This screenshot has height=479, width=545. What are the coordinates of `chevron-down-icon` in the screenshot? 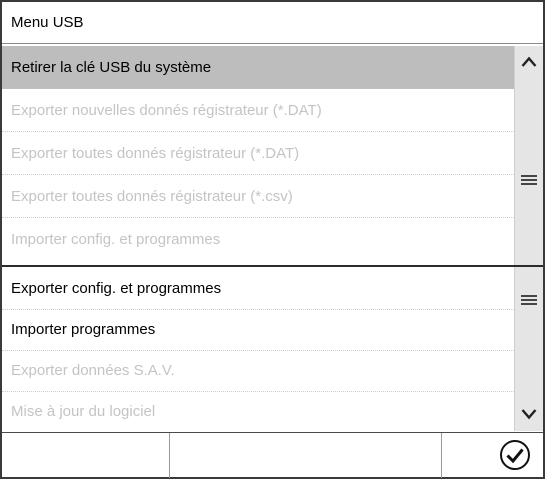 It's located at (528, 414).